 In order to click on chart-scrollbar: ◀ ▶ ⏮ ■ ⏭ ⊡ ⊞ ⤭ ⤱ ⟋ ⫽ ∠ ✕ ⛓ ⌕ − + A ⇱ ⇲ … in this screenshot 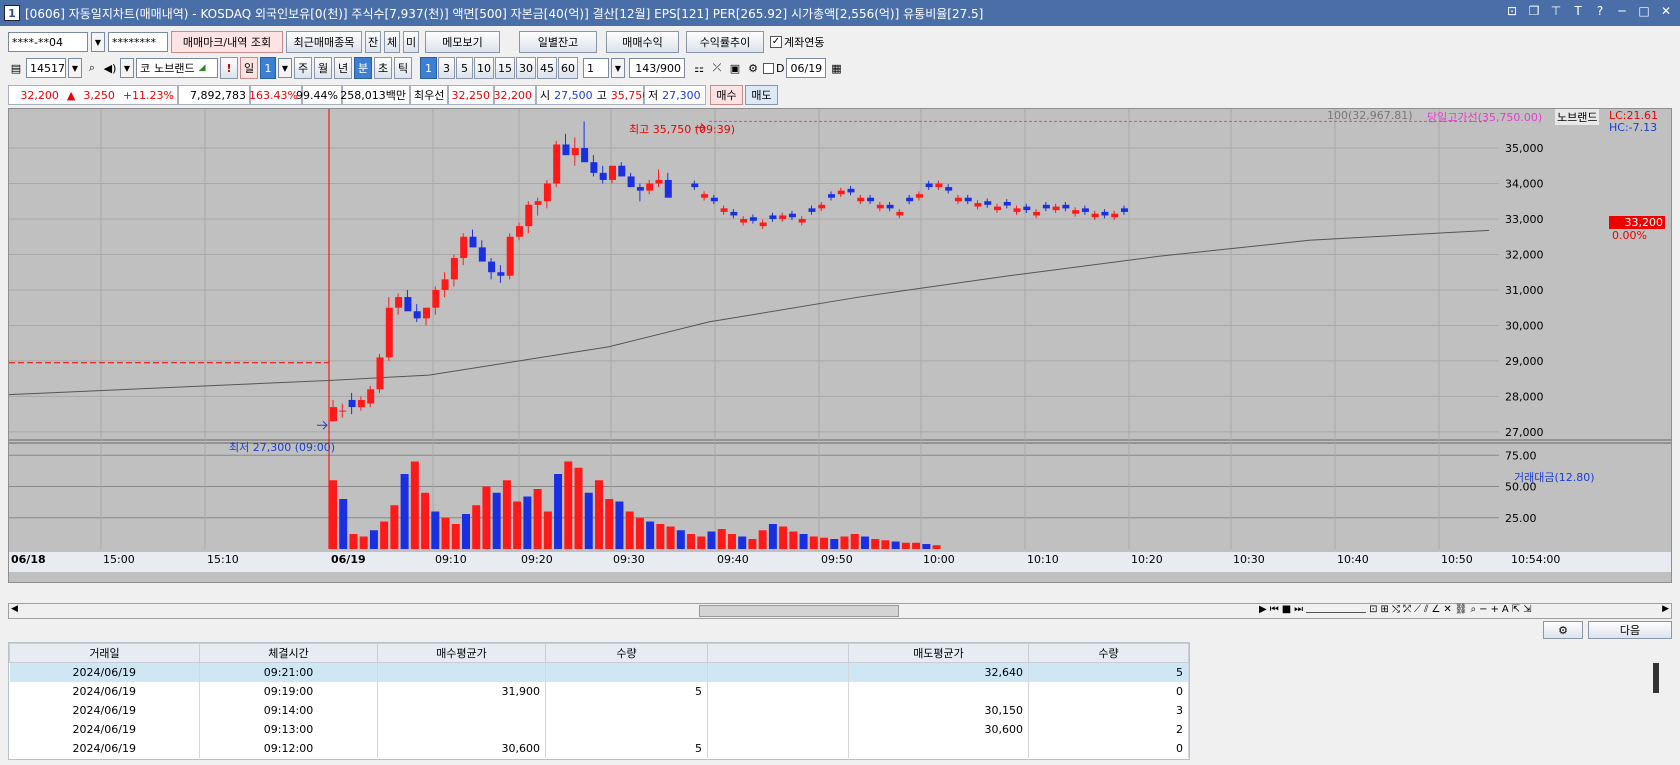, I will do `click(840, 611)`.